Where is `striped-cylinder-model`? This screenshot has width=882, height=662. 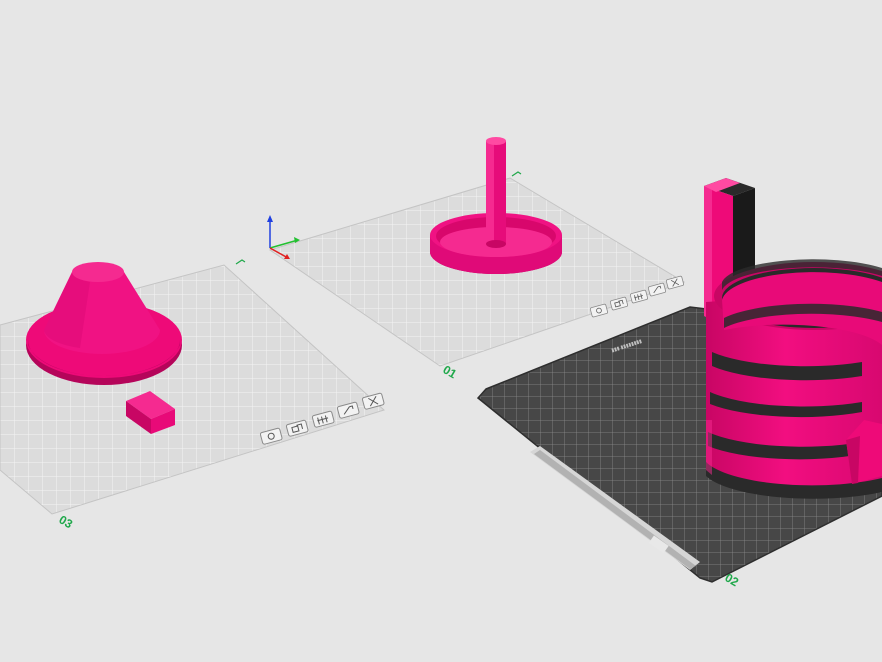
striped-cylinder-model is located at coordinates (794, 379).